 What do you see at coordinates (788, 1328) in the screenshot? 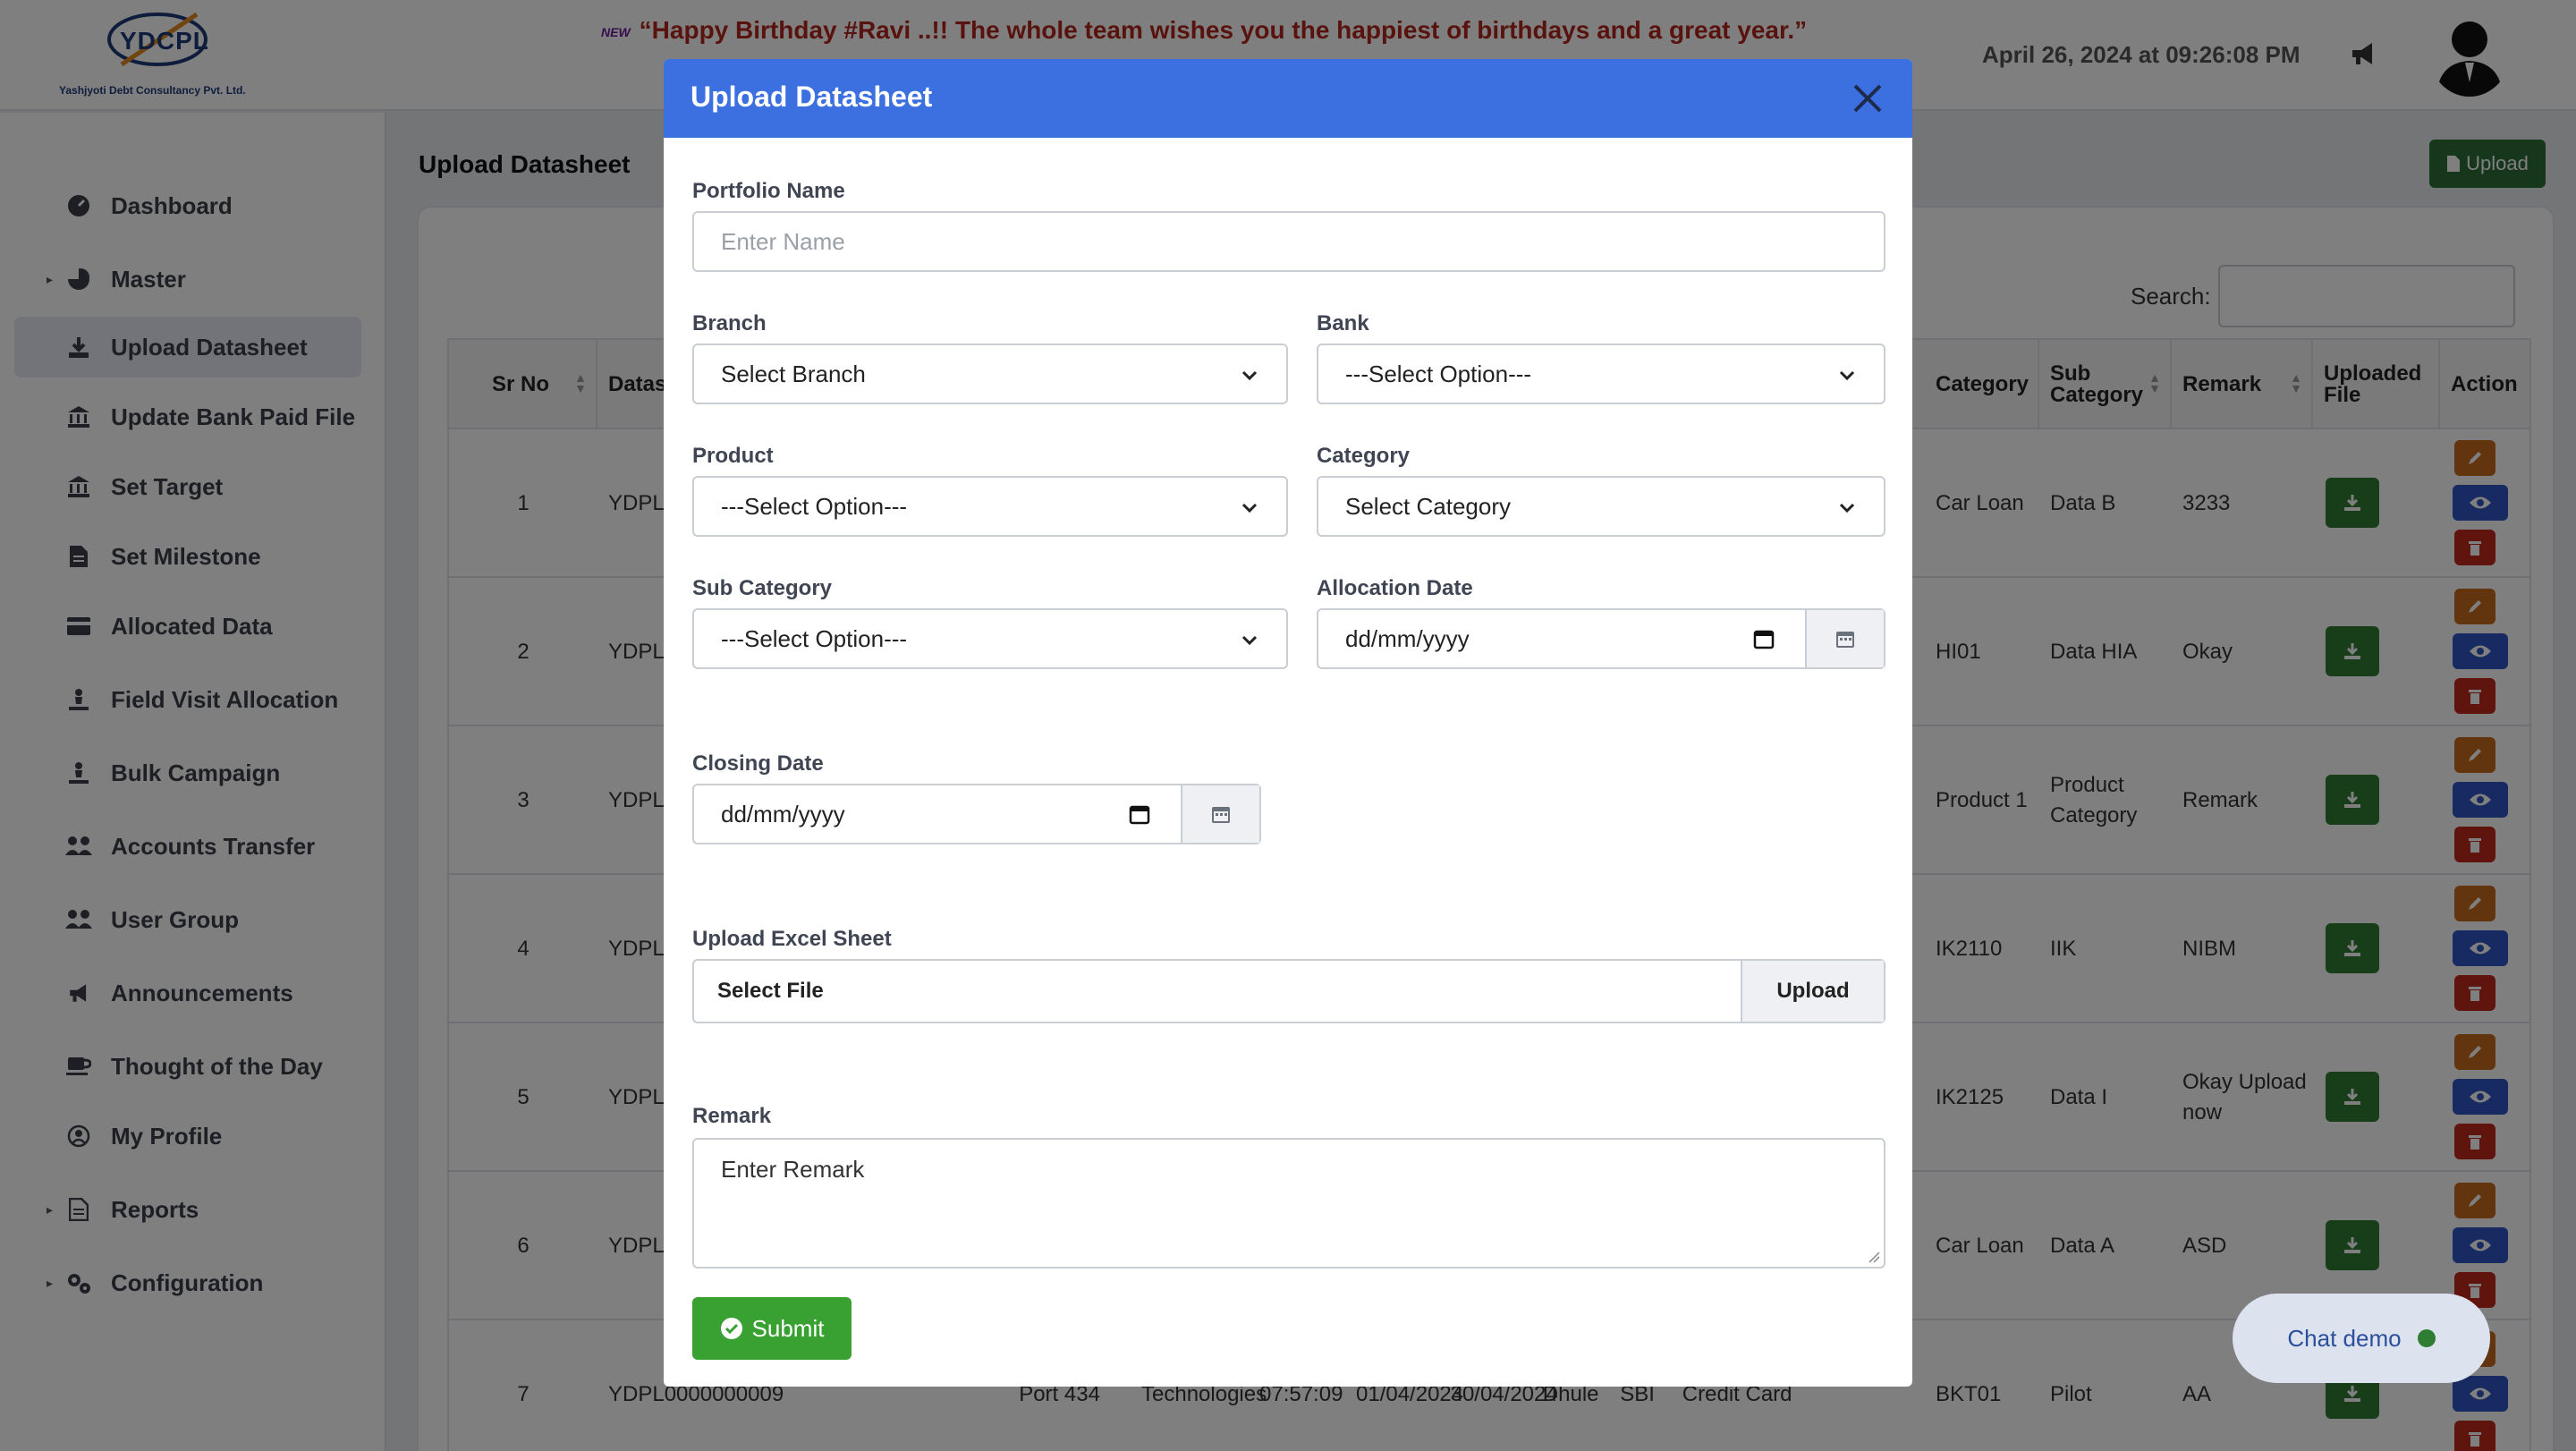
I see `submit-label: Submit` at bounding box center [788, 1328].